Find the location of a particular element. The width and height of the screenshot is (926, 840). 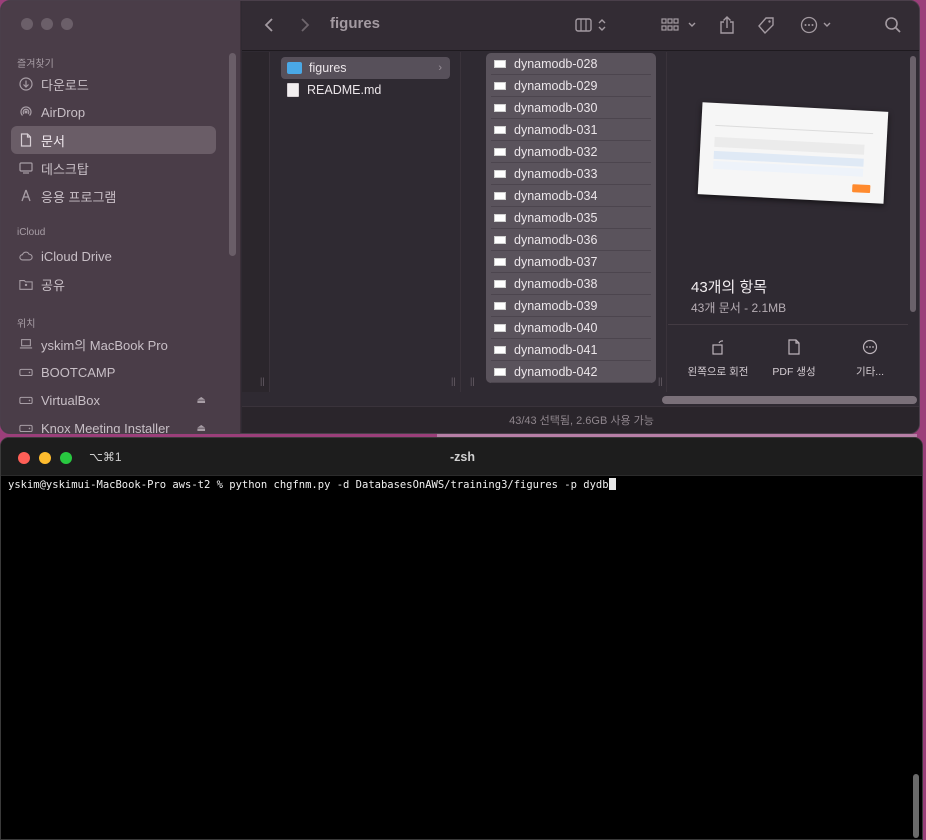

preview-subtitle: 43개 문서 - 2.1MB is located at coordinates (739, 308).